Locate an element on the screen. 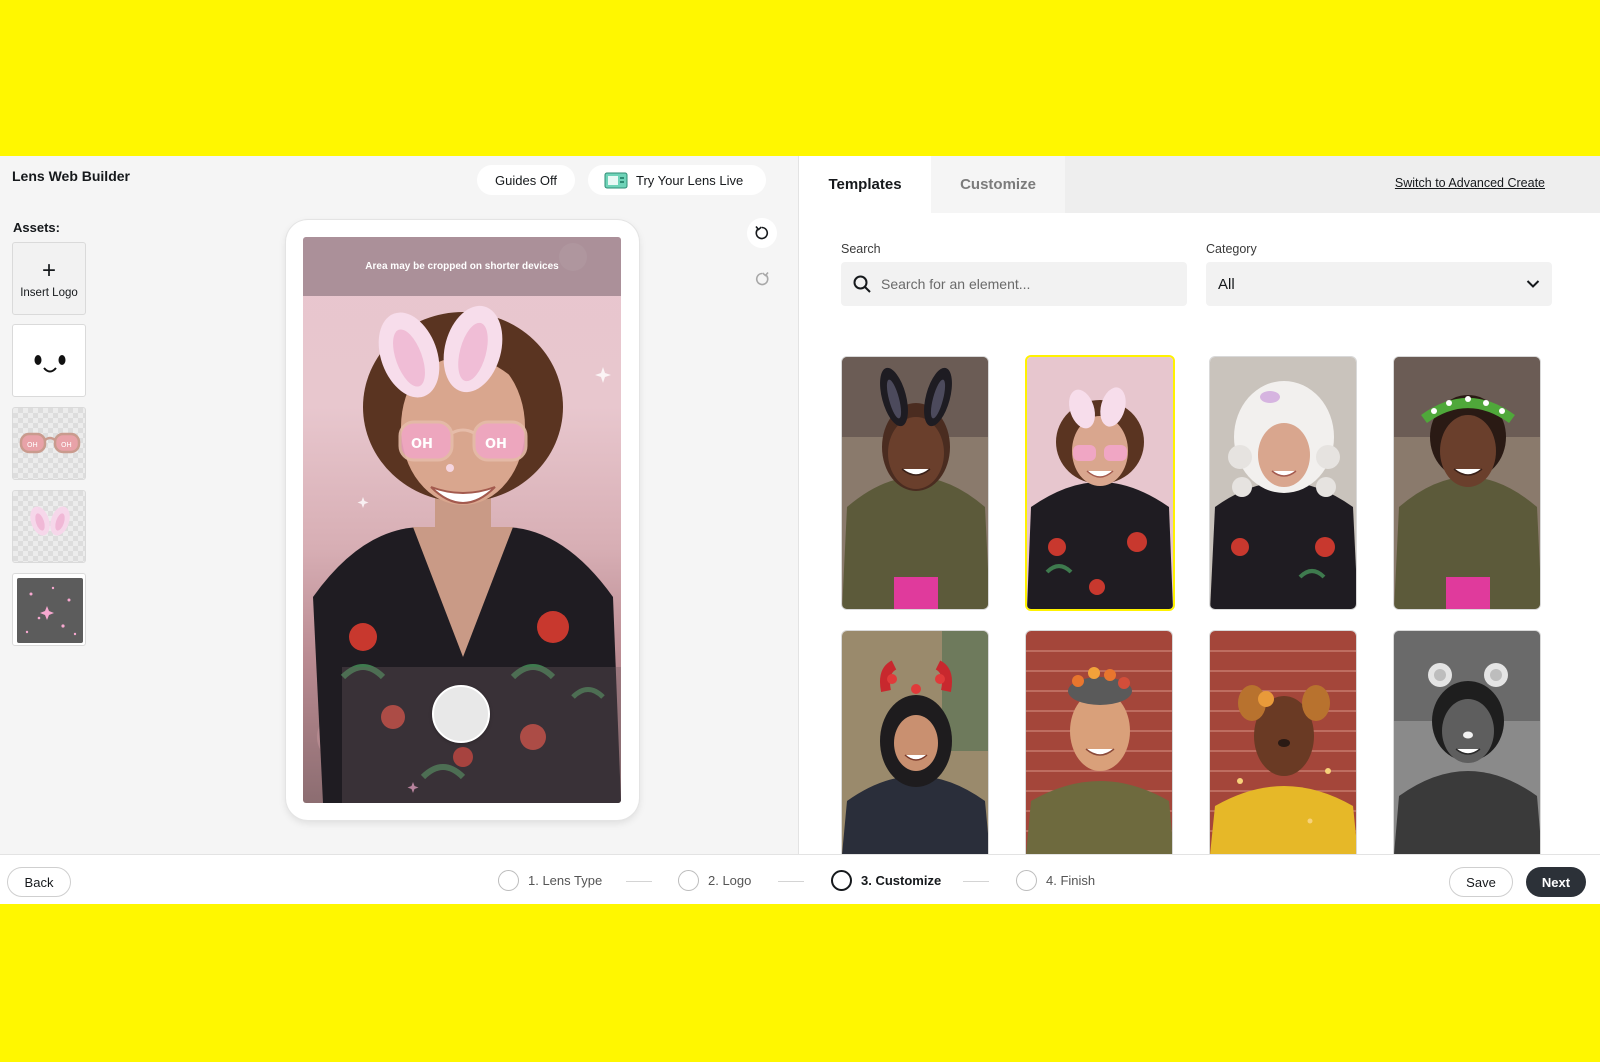 This screenshot has width=1600, height=1062. template-autumn-flower-crown is located at coordinates (1099, 742).